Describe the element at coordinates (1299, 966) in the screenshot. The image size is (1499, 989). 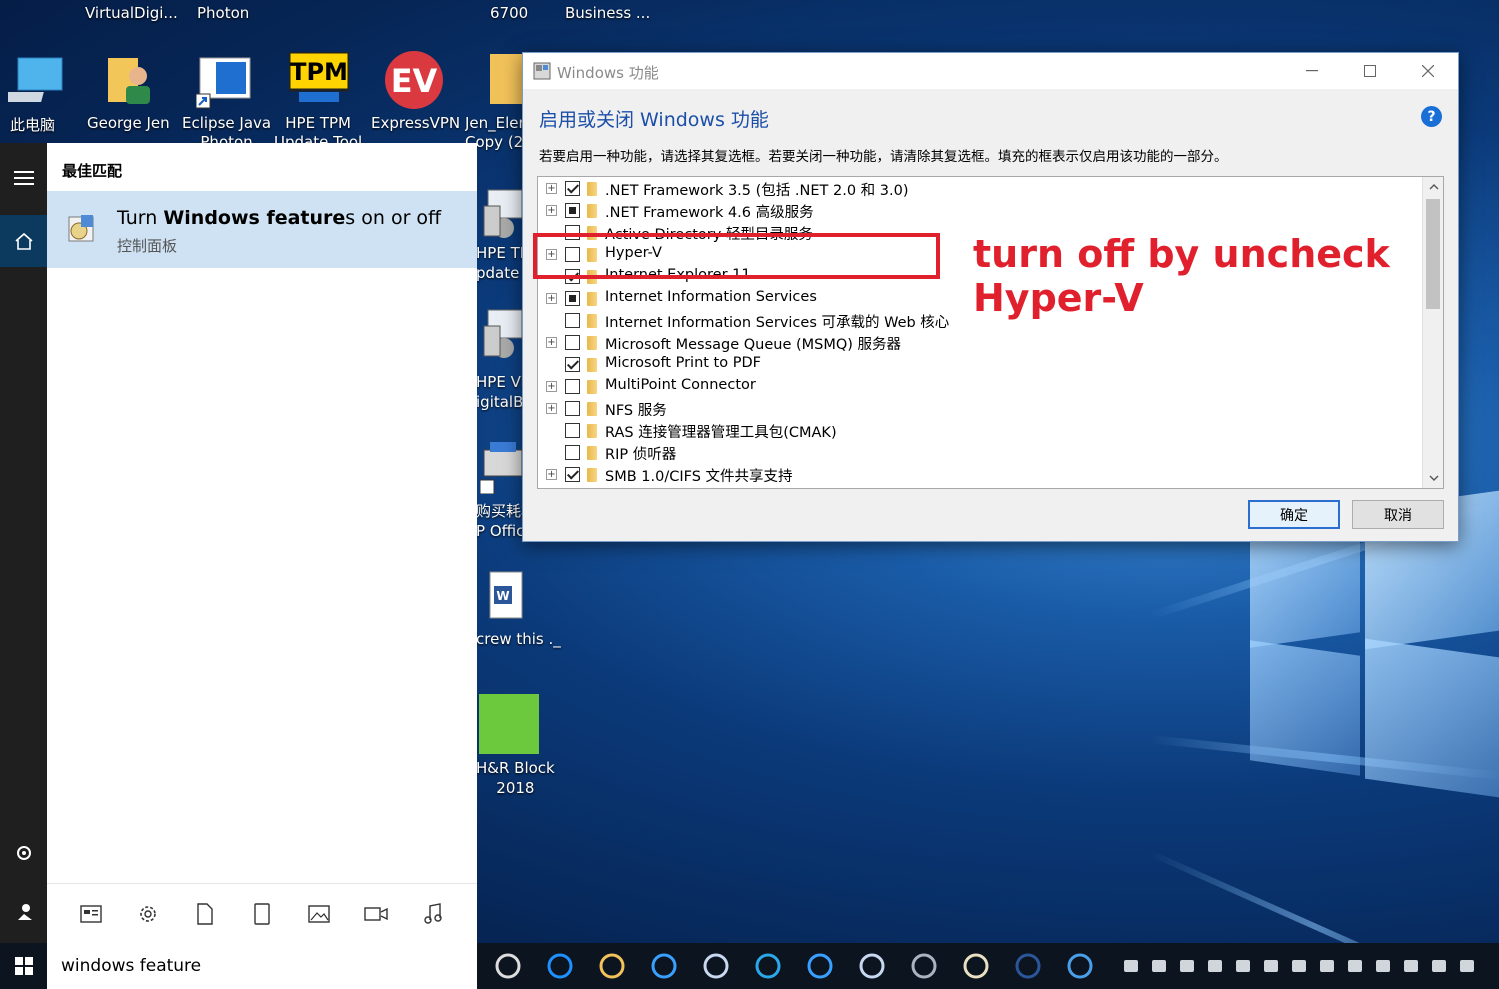
I see `orange-app-icon` at that location.